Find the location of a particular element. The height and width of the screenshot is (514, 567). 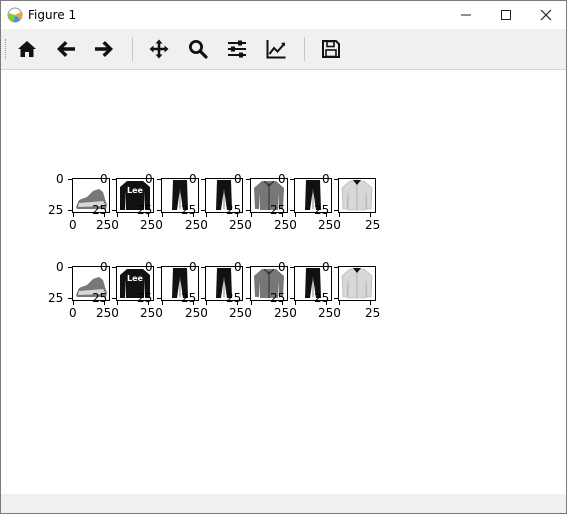

arrow-left-icon is located at coordinates (66, 49).